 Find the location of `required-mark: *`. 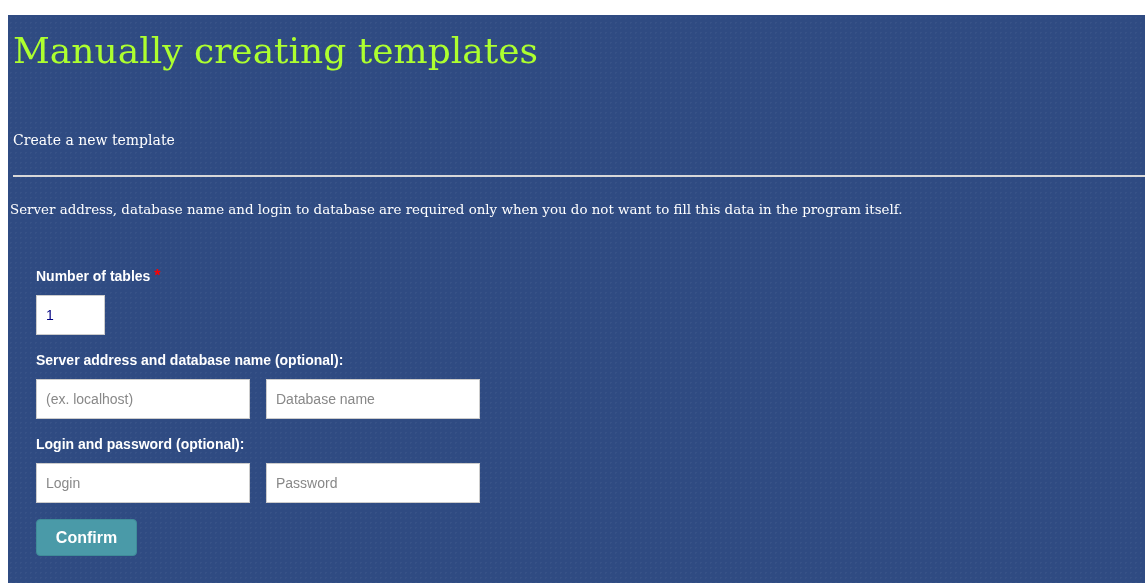

required-mark: * is located at coordinates (157, 276).